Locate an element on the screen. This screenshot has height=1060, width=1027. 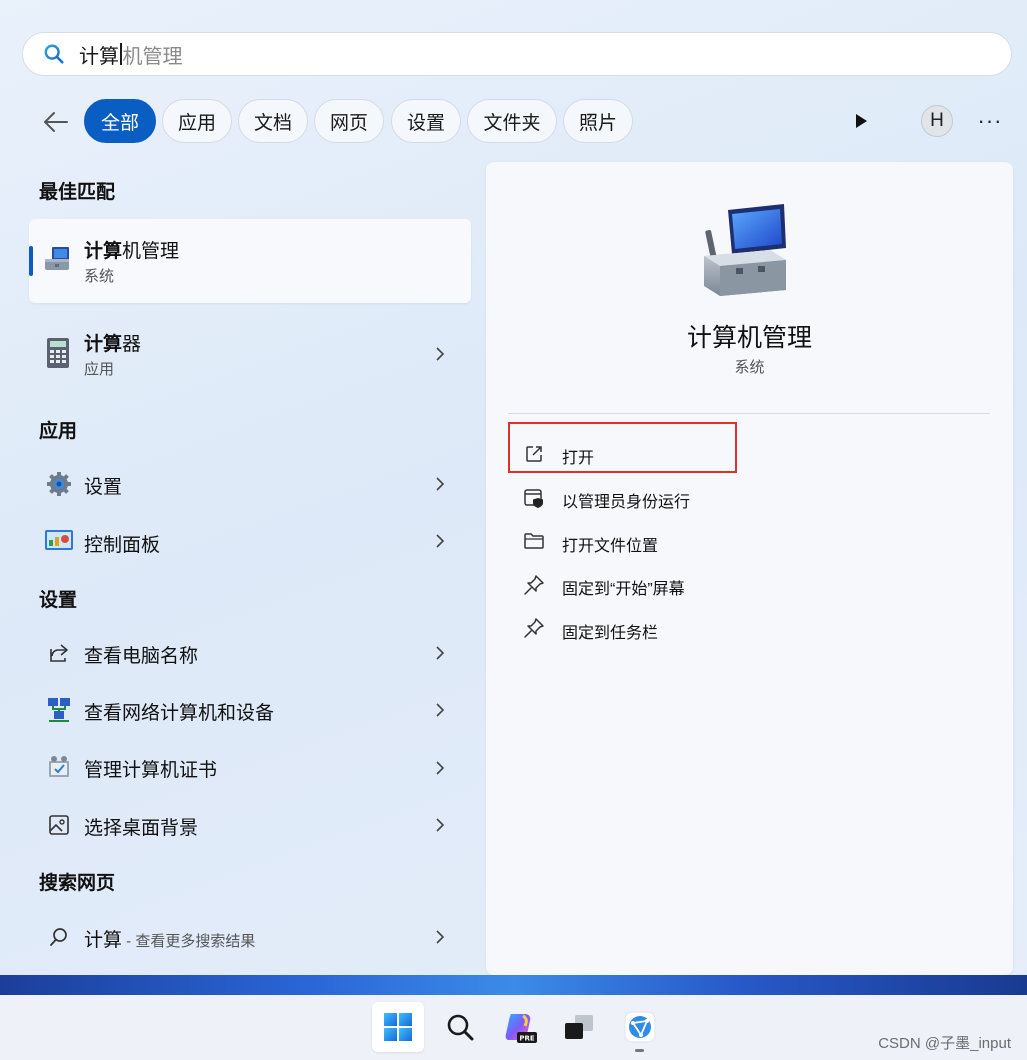
filter-chip-folders: 文件夹 is located at coordinates (512, 121).